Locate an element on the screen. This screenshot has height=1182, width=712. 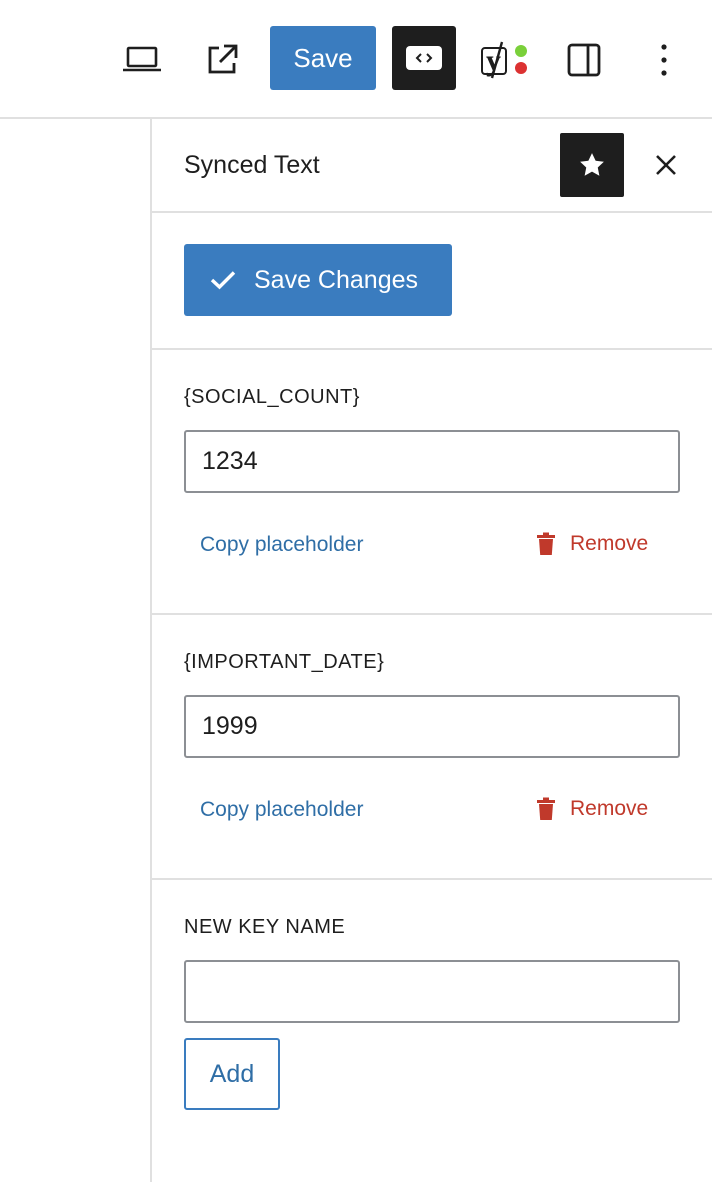
pin-plugin-button is located at coordinates (592, 165).